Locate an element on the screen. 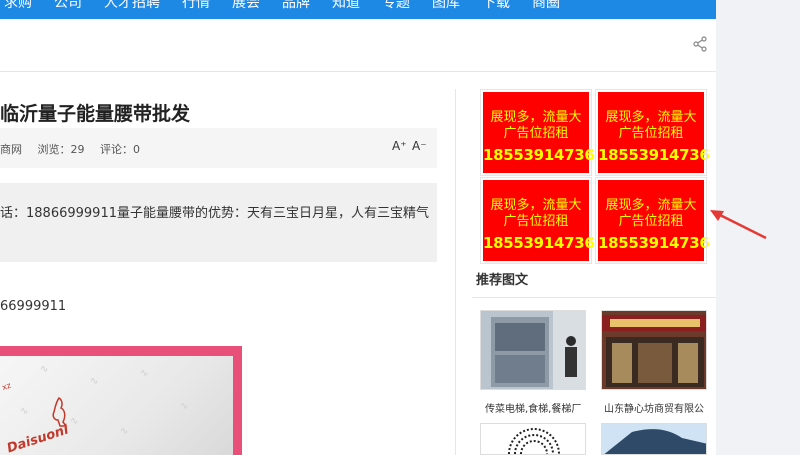 This screenshot has width=800, height=455. font-increase-button: A⁺ is located at coordinates (399, 146).